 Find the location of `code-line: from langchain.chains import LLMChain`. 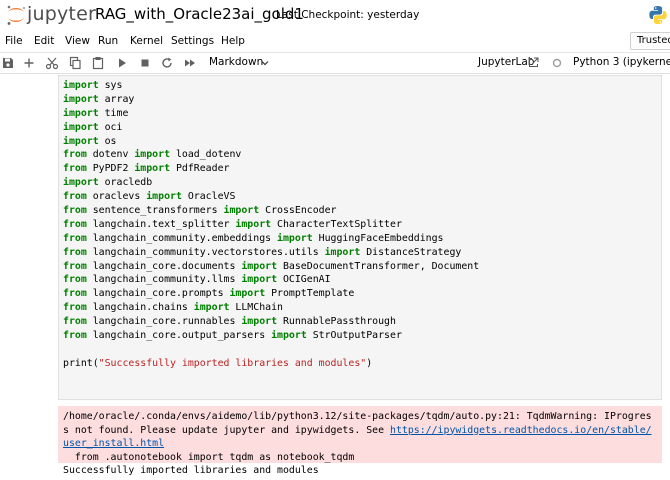

code-line: from langchain.chains import LLMChain is located at coordinates (271, 308).